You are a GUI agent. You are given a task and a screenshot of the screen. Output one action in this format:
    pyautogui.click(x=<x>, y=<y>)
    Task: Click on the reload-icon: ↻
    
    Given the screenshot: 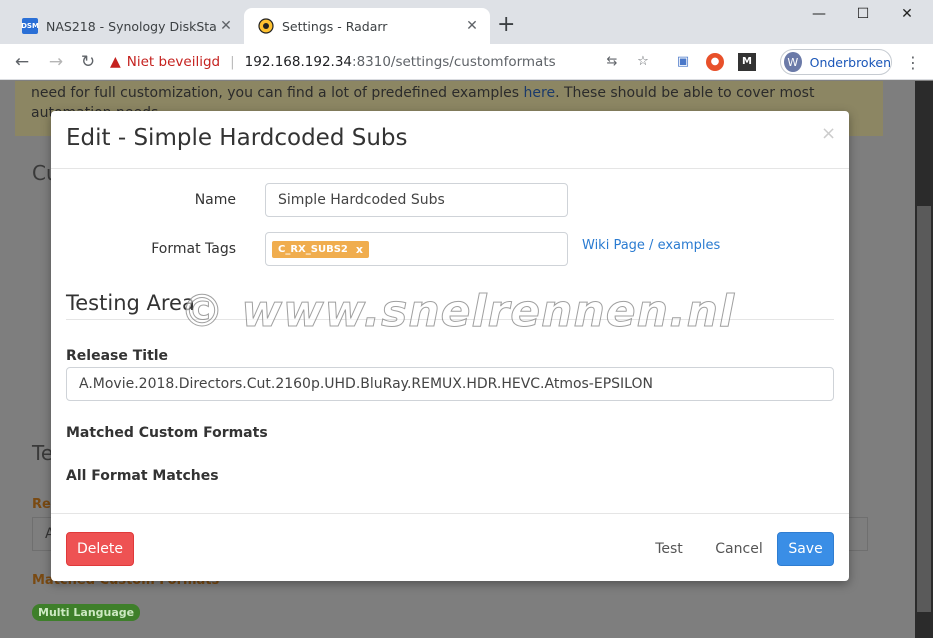 What is the action you would take?
    pyautogui.click(x=88, y=62)
    